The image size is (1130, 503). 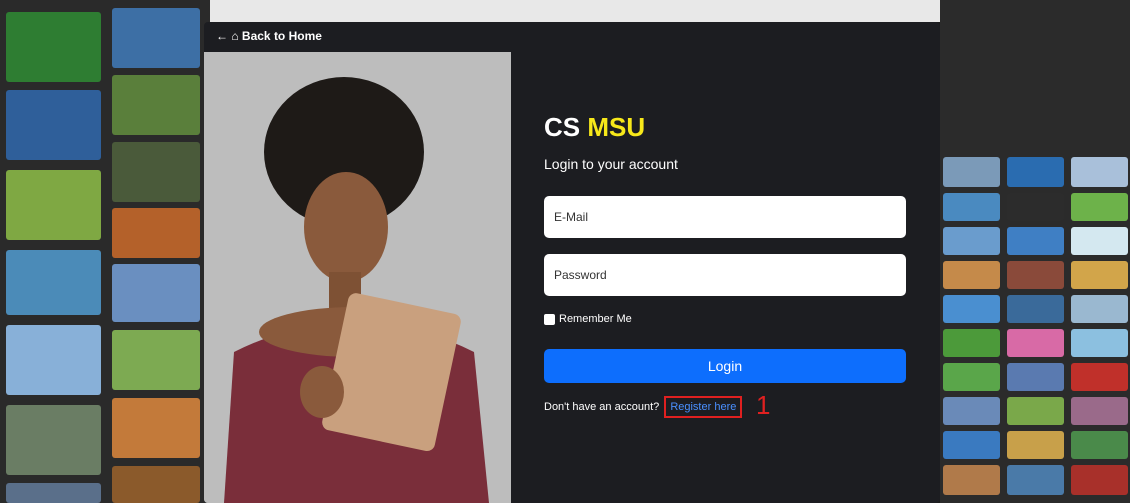 I want to click on back-to-home-link: ← ⌂ Back to Home, so click(x=269, y=36).